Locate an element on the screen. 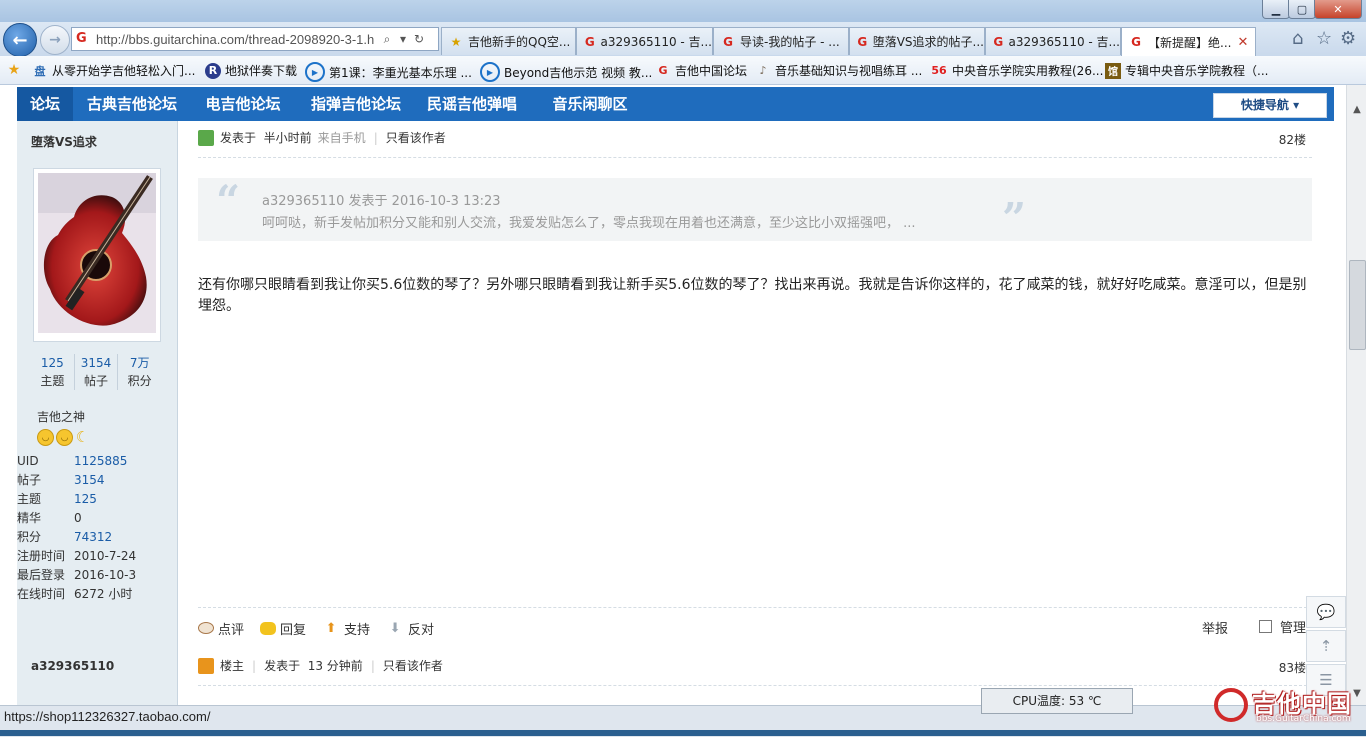 This screenshot has width=1366, height=737. stat-posts: 3154 帖子 is located at coordinates (97, 372).